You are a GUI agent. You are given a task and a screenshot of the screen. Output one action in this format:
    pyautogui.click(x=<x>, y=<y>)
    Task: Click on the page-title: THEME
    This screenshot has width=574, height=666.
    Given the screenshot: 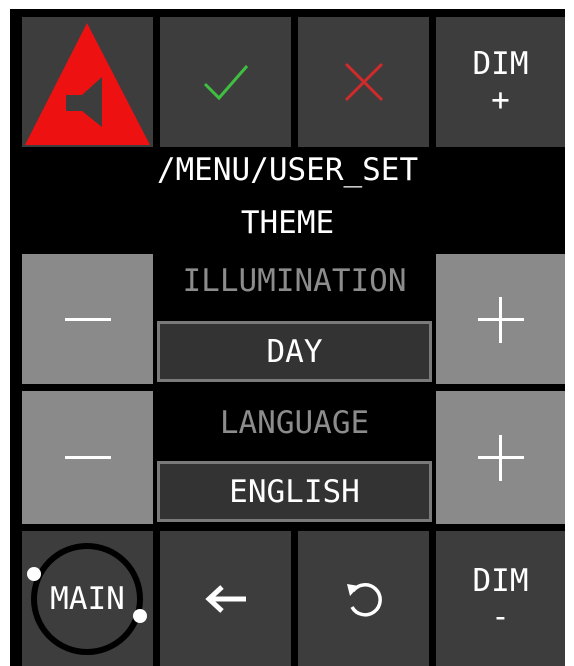 What is the action you would take?
    pyautogui.click(x=287, y=223)
    